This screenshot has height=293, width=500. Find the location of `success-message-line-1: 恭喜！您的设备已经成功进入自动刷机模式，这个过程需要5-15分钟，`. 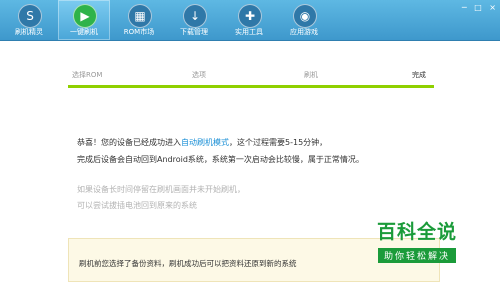

success-message-line-1: 恭喜！您的设备已经成功进入自动刷机模式，这个过程需要5-15分钟， is located at coordinates (202, 142).